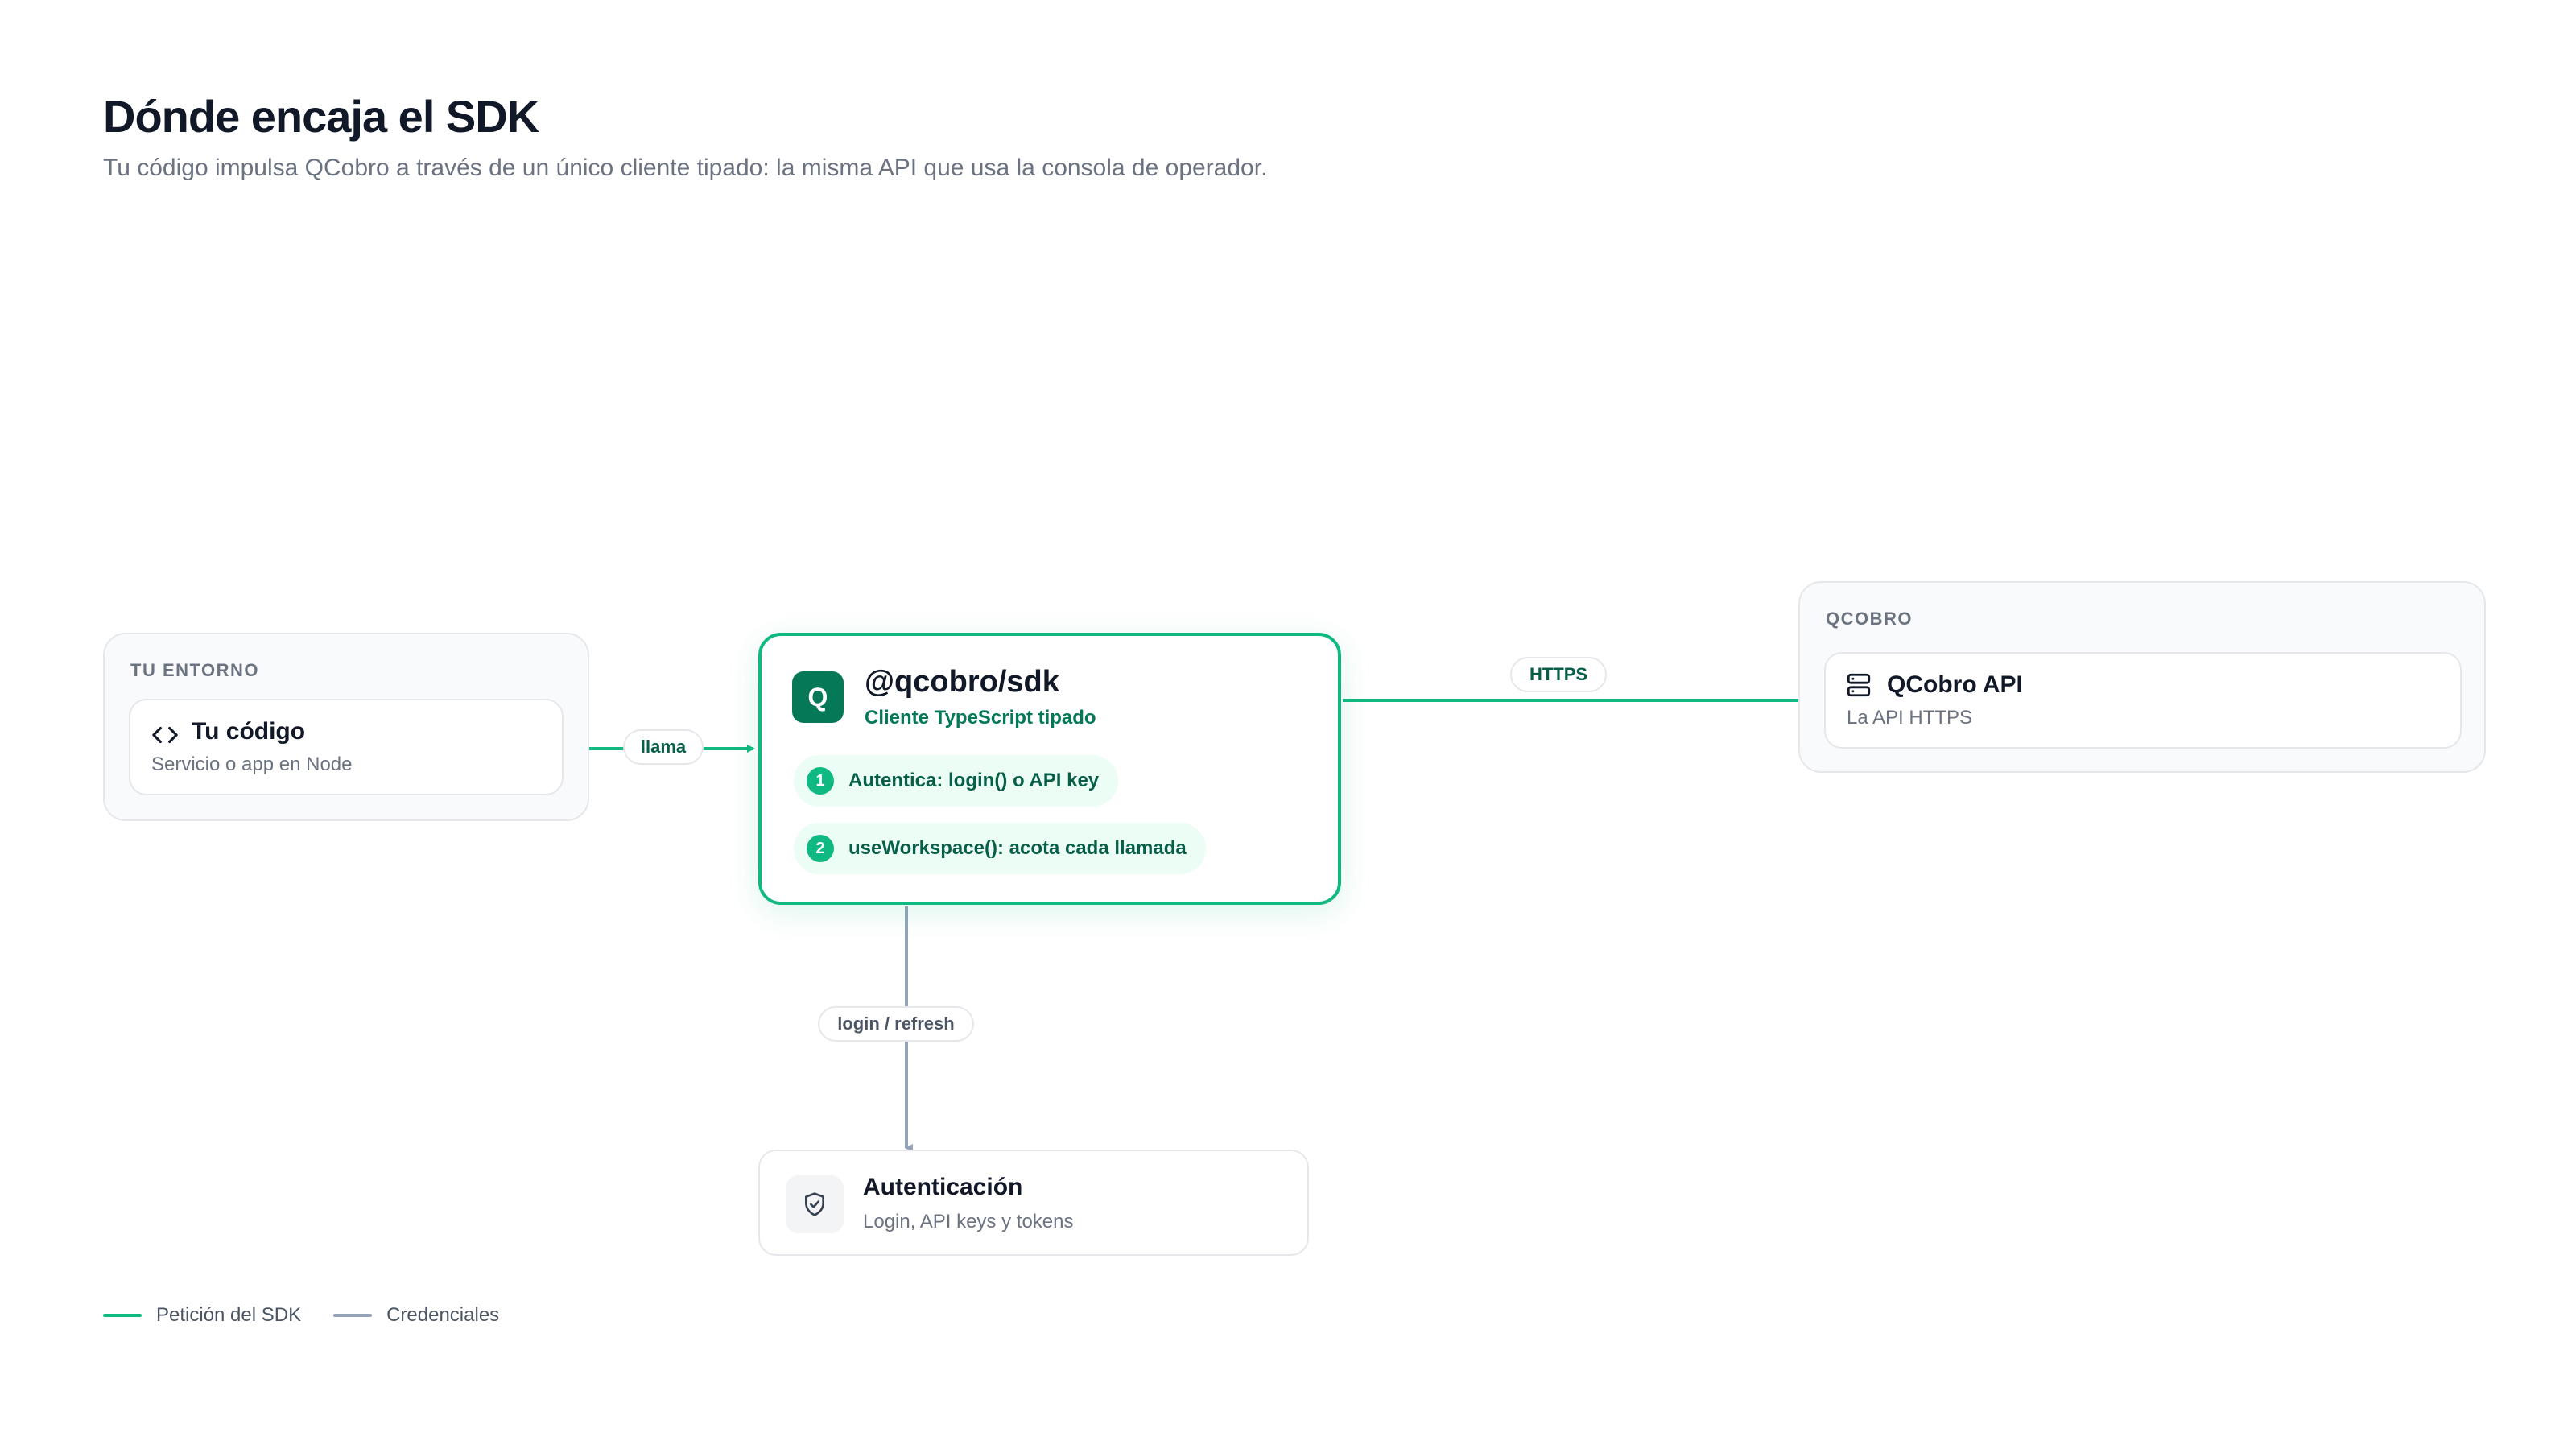  I want to click on step-number: 1, so click(820, 781).